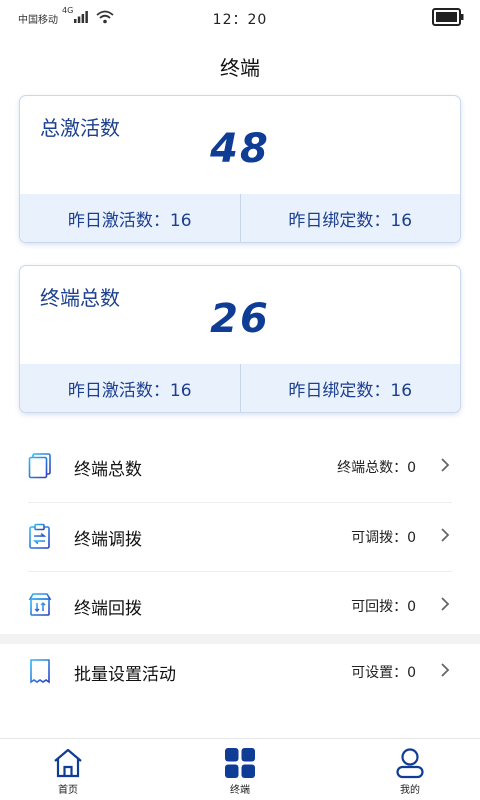 This screenshot has height=800, width=480. I want to click on row-value: 可调拨：0, so click(383, 538).